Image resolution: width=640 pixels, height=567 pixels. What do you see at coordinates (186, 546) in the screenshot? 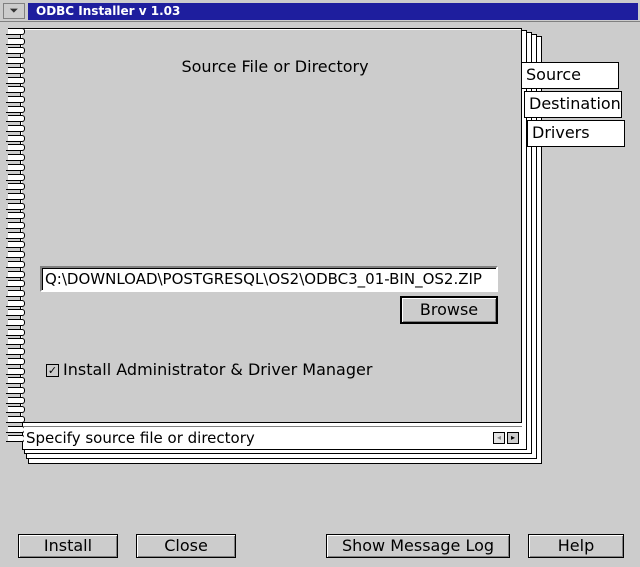
I see `close-button: Close` at bounding box center [186, 546].